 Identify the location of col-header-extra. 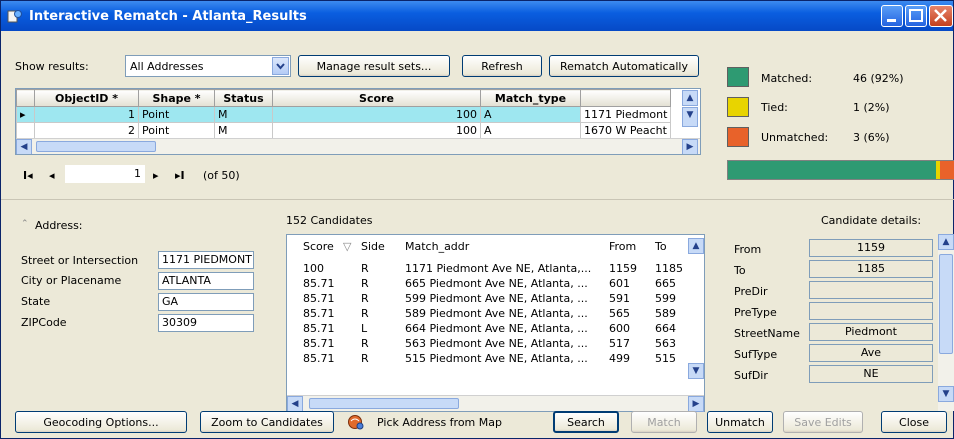
(625, 98).